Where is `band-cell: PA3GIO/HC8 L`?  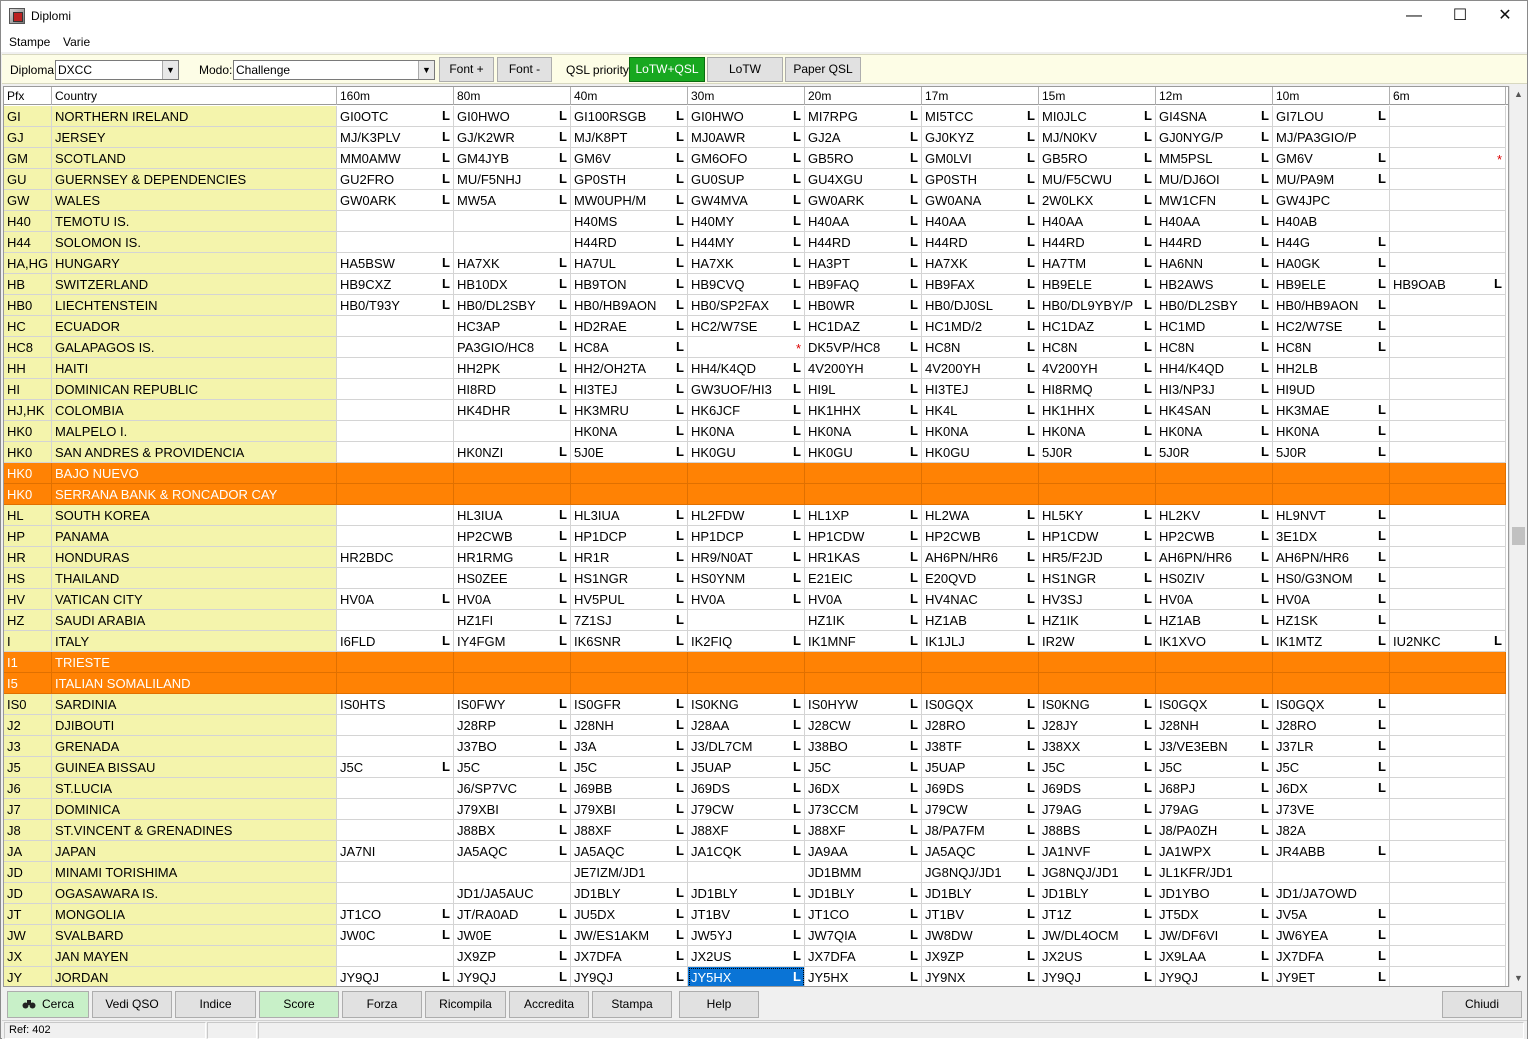
band-cell: PA3GIO/HC8 L is located at coordinates (512, 347).